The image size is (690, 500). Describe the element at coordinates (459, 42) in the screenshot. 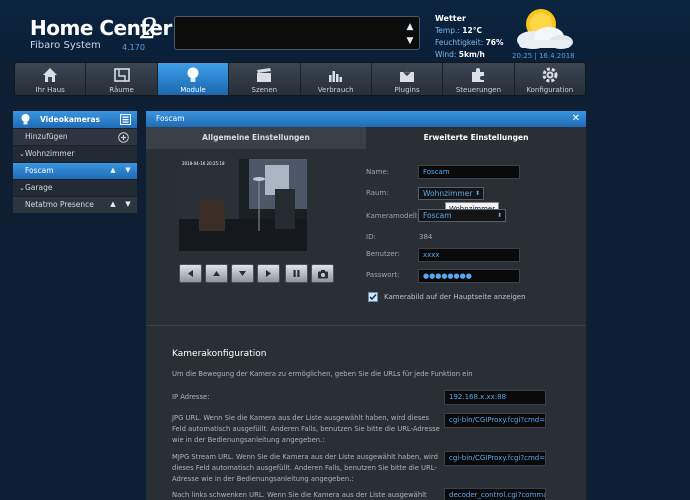

I see `weather-humidity-label: Feuchtigkeit:` at that location.